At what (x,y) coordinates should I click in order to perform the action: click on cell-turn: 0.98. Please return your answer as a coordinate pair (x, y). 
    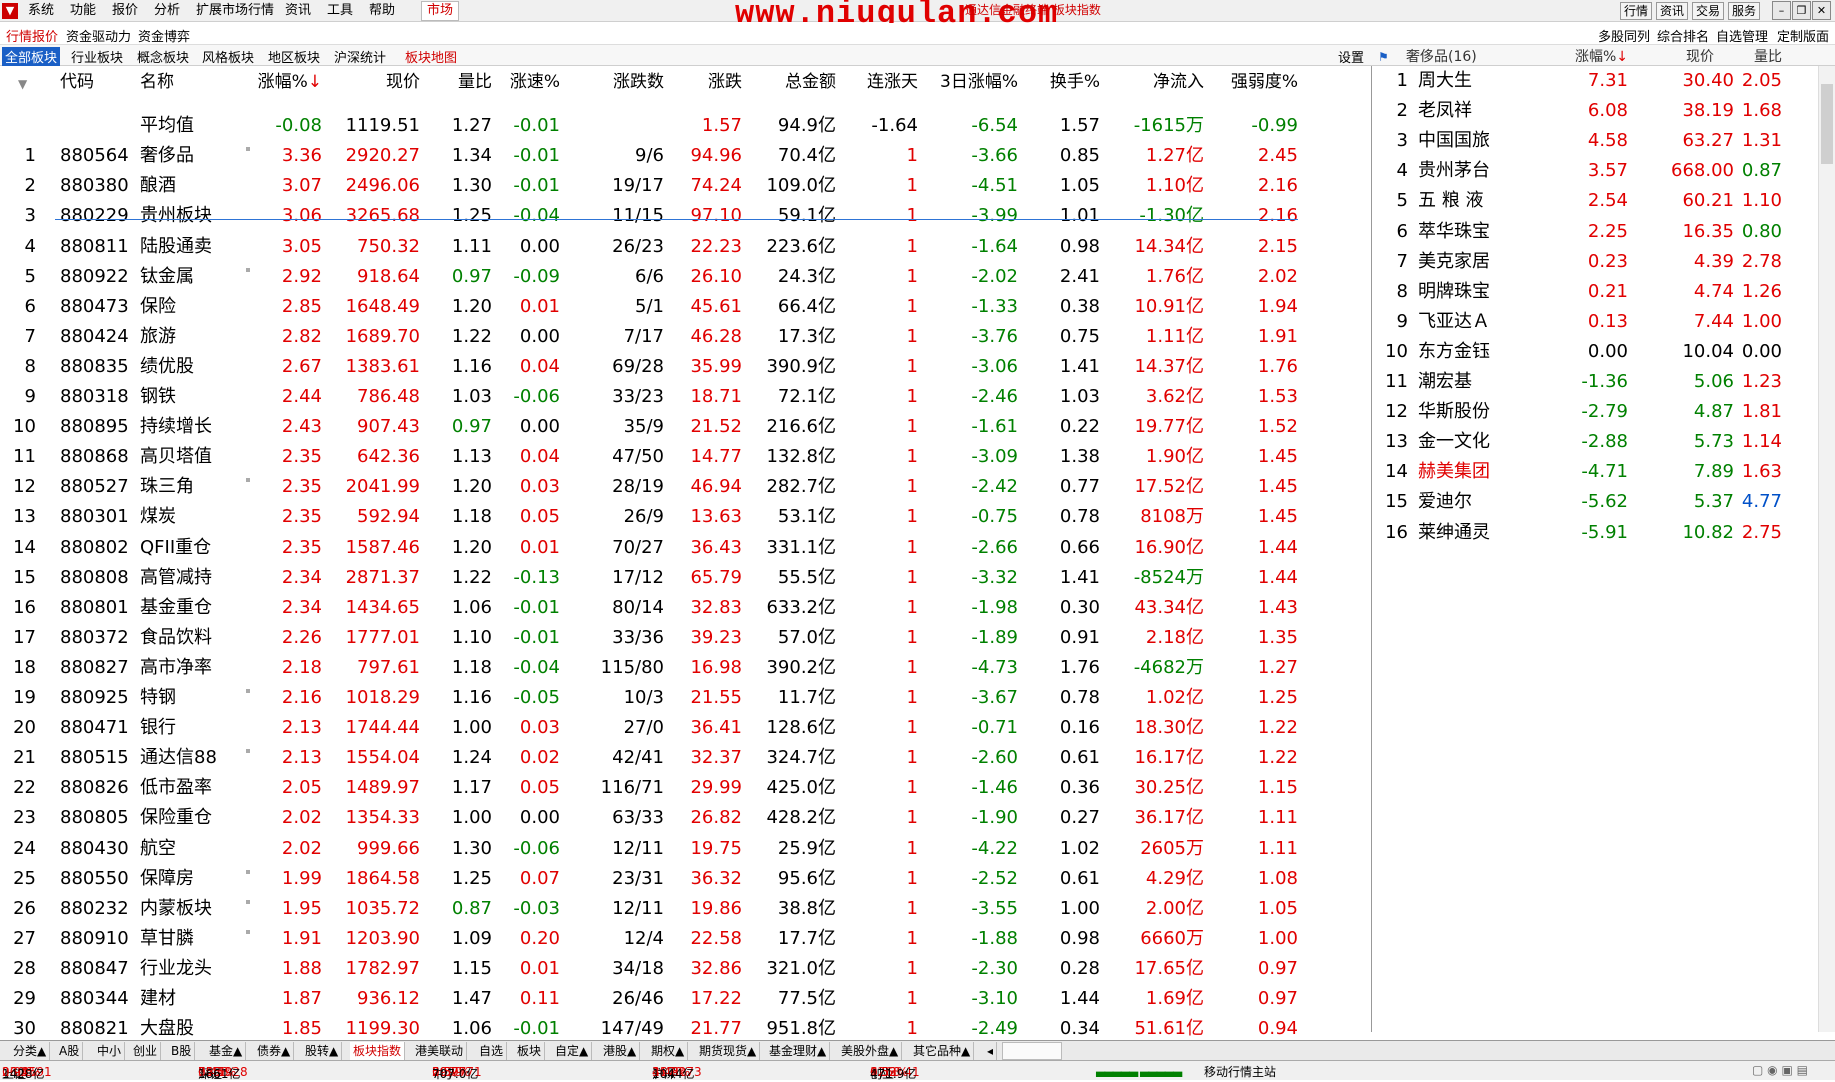
    Looking at the image, I should click on (1079, 938).